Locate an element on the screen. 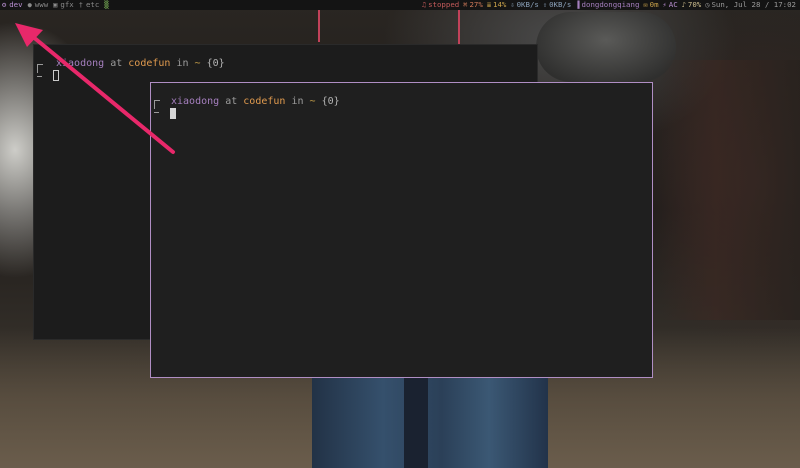 This screenshot has width=800, height=468. arrow-shaft is located at coordinates (102, 94).